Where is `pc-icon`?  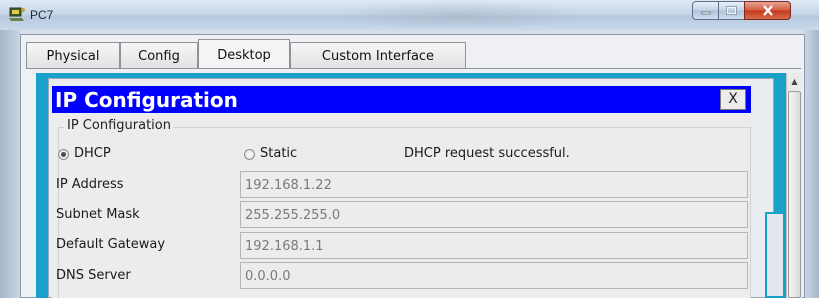
pc-icon is located at coordinates (17, 14).